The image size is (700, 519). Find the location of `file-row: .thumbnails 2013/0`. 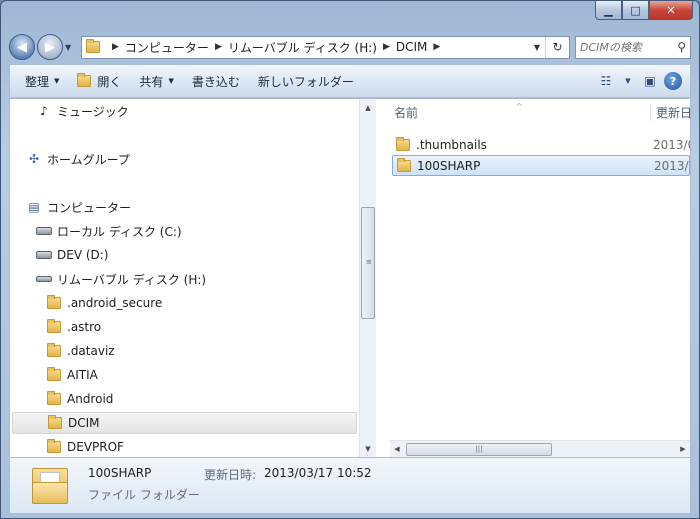

file-row: .thumbnails 2013/0 is located at coordinates (541, 144).